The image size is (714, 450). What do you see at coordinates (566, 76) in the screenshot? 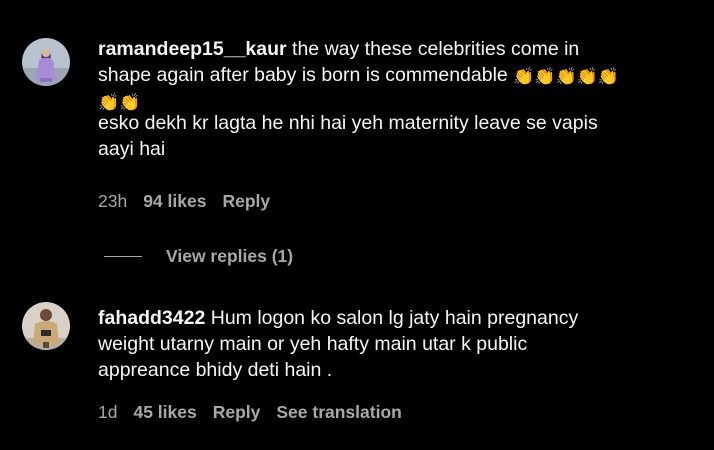
I see `clapping-hands-icon: 👏👏👏👏👏` at bounding box center [566, 76].